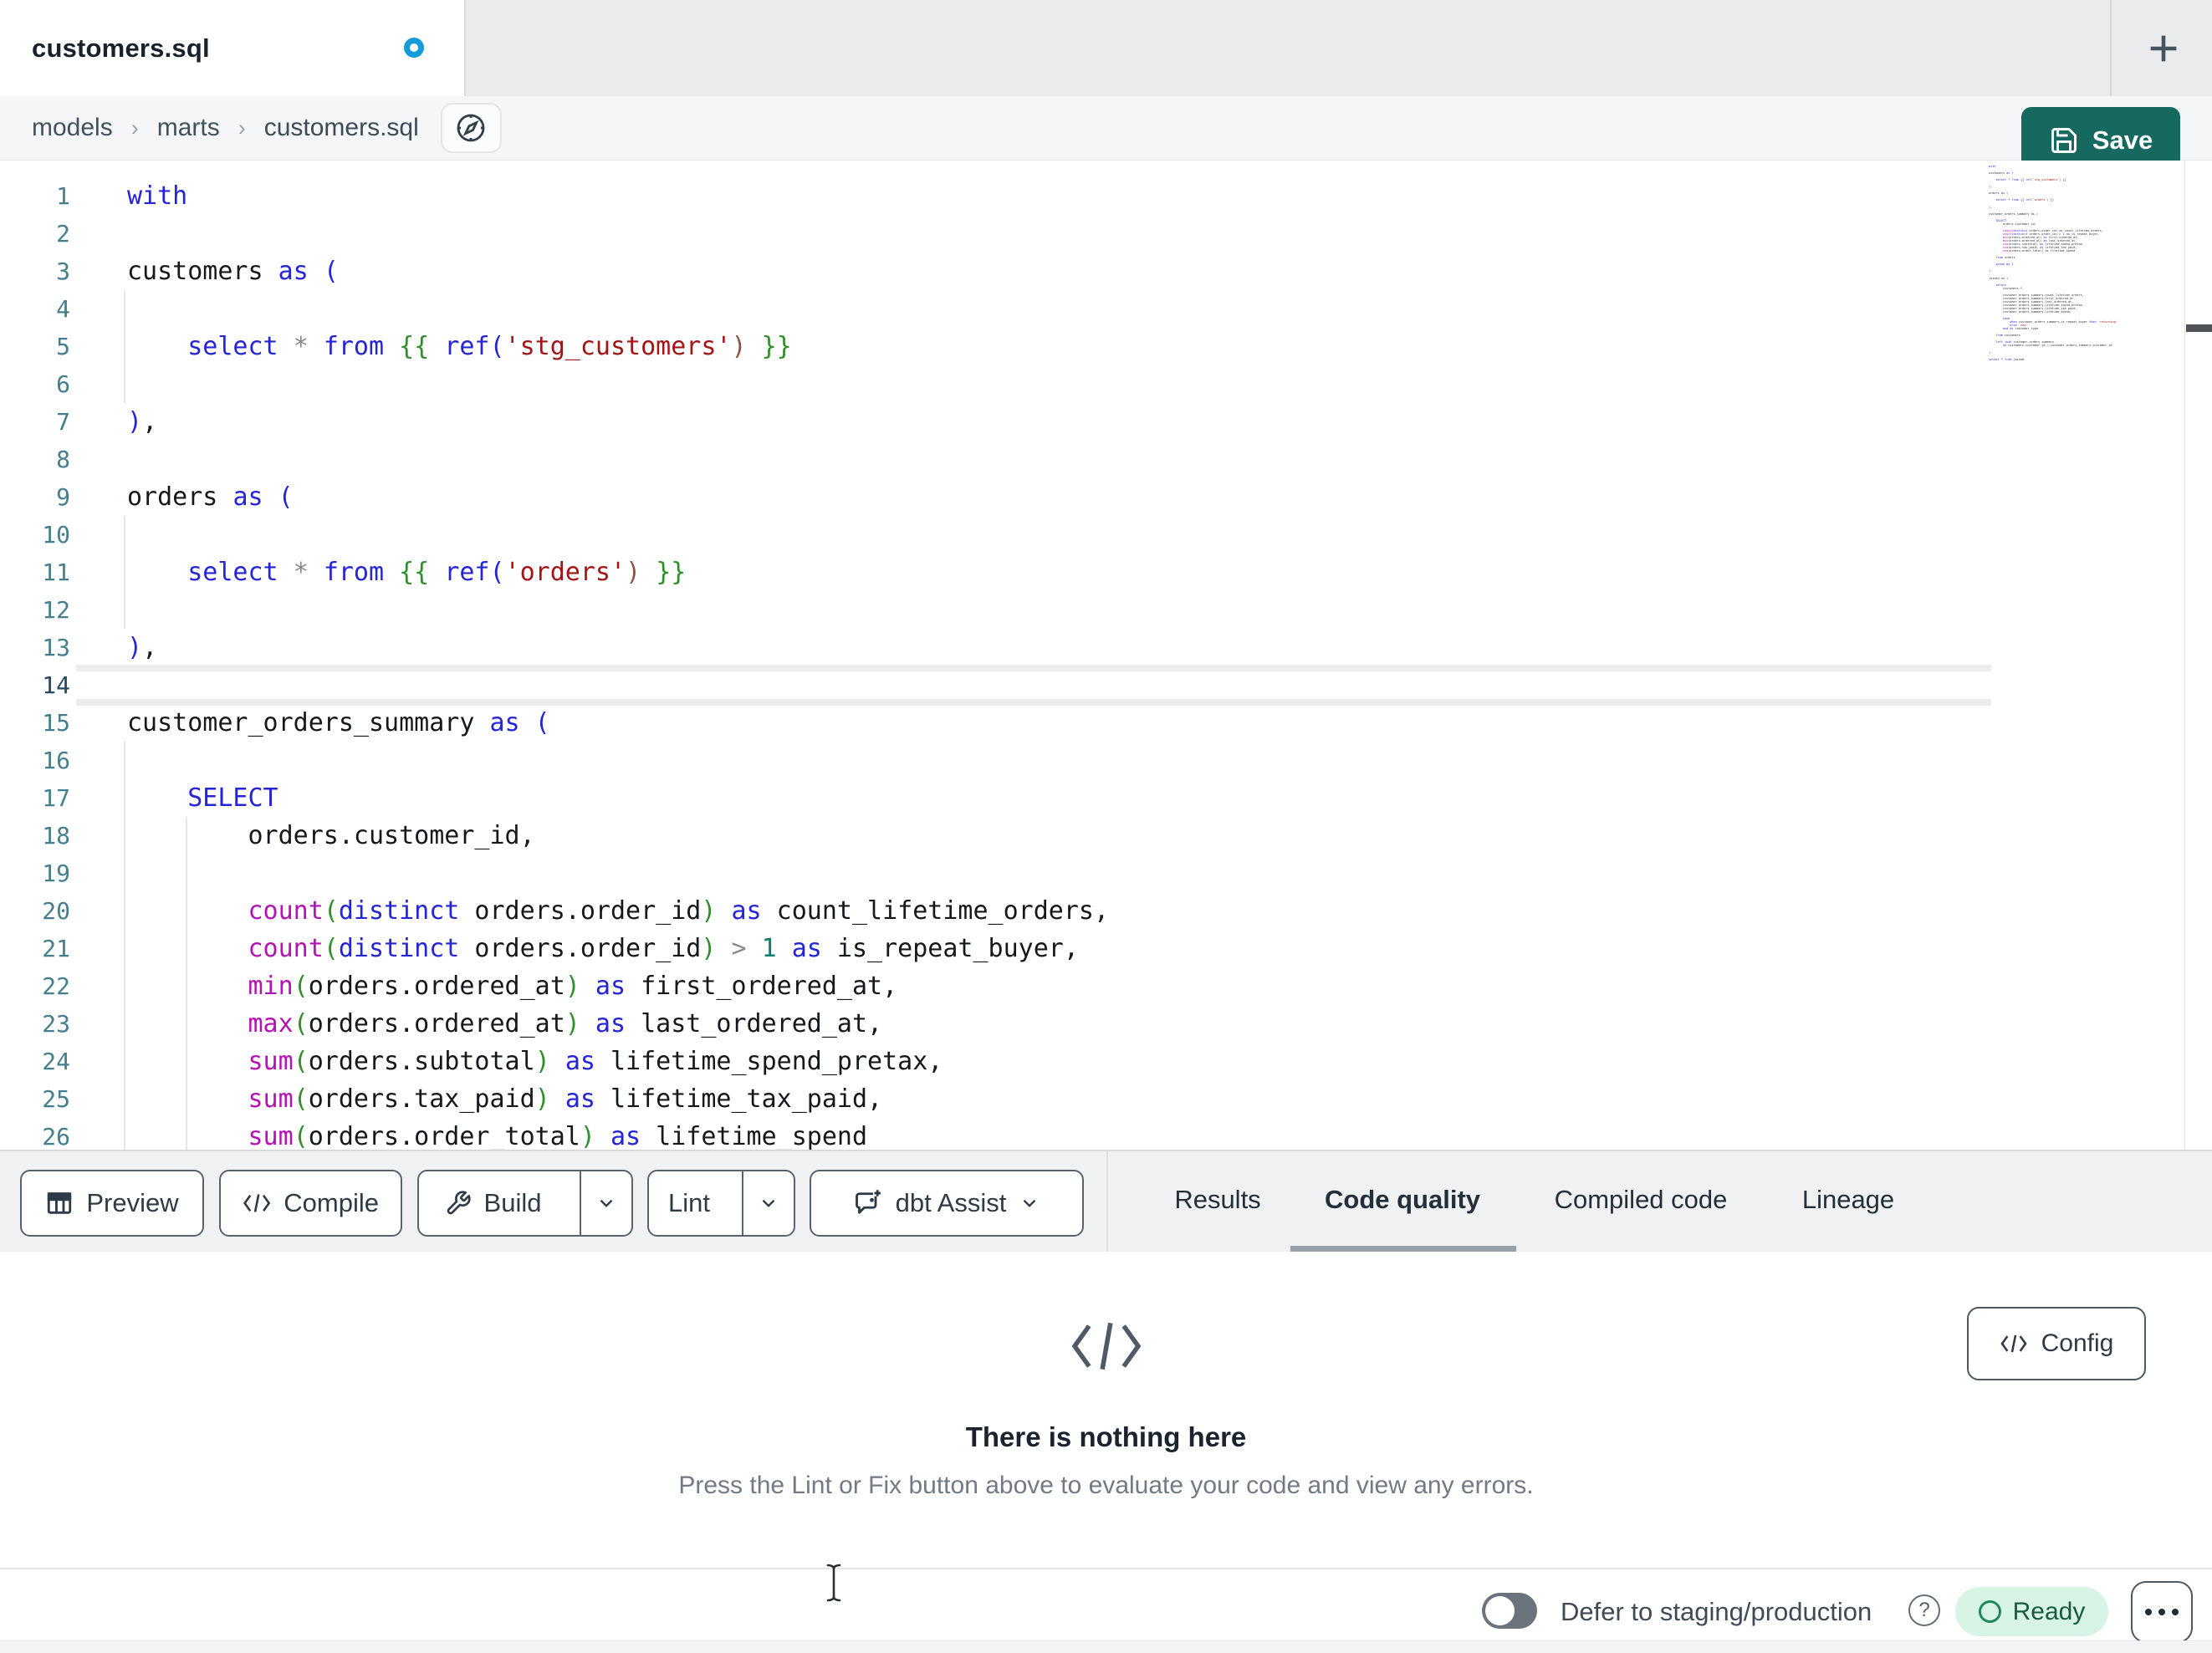 The image size is (2212, 1653). I want to click on line-number: 26, so click(35, 1136).